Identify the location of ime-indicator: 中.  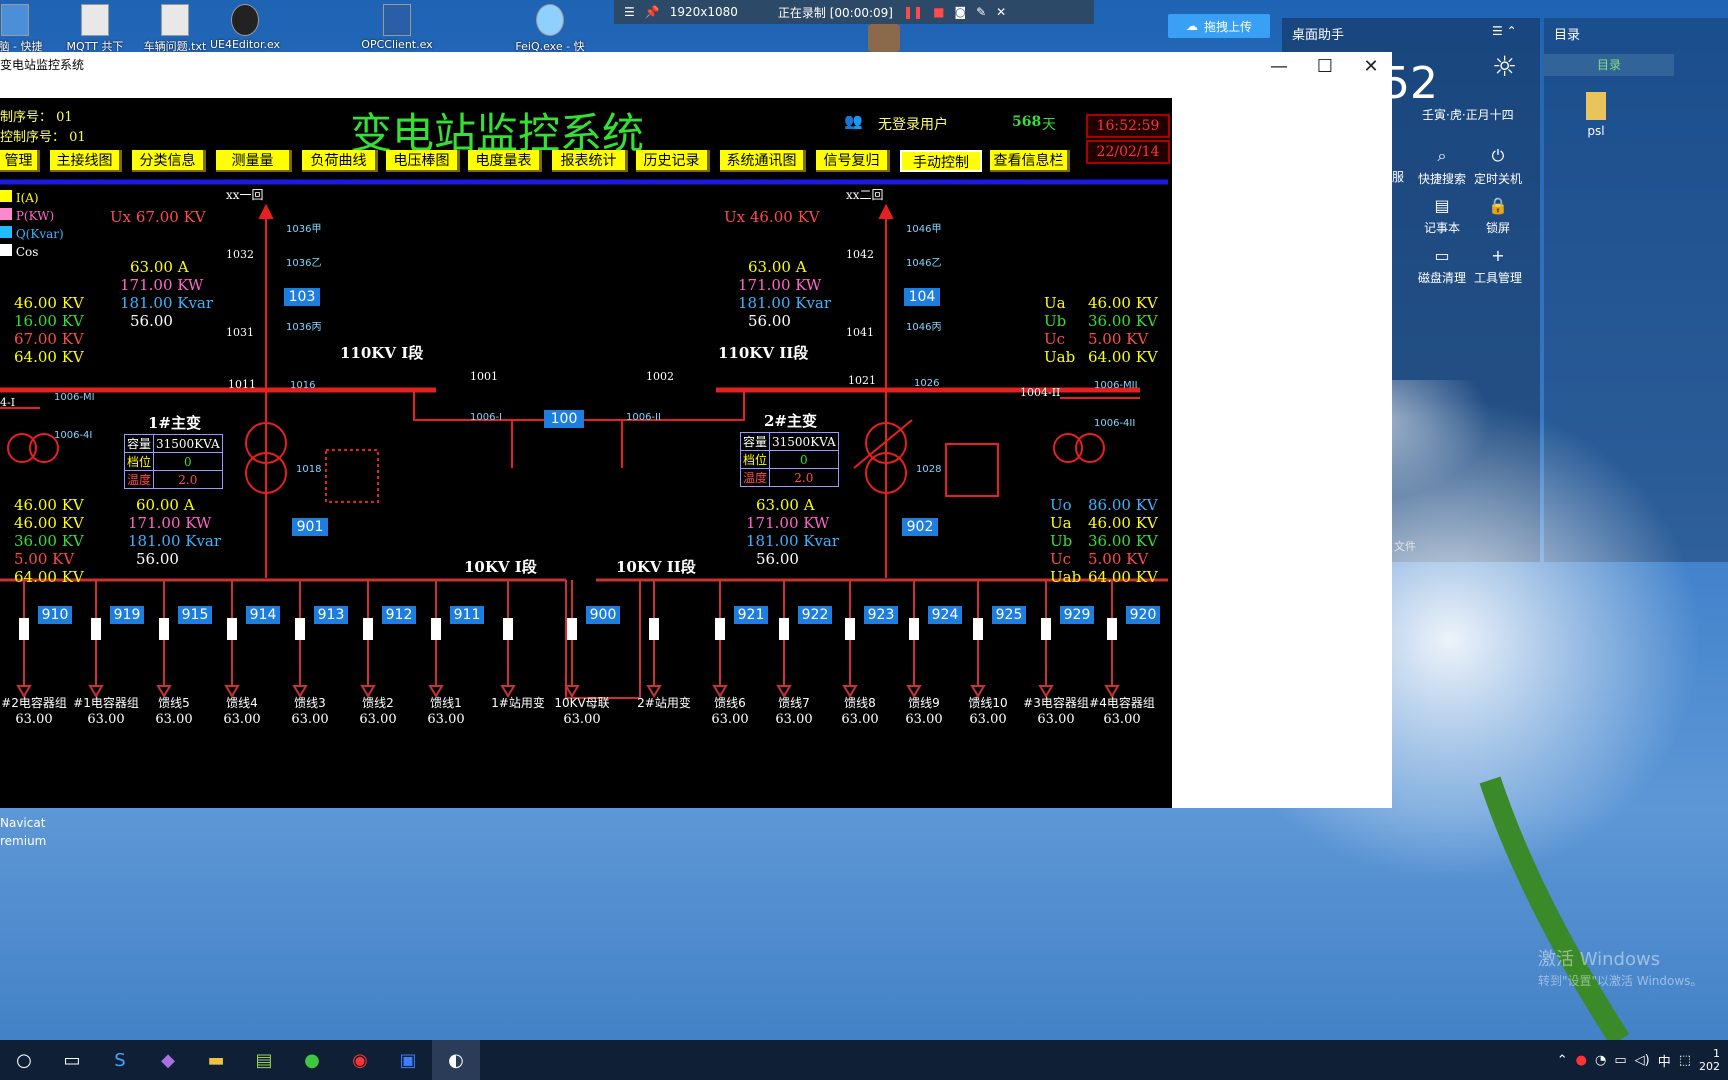
(1664, 1060).